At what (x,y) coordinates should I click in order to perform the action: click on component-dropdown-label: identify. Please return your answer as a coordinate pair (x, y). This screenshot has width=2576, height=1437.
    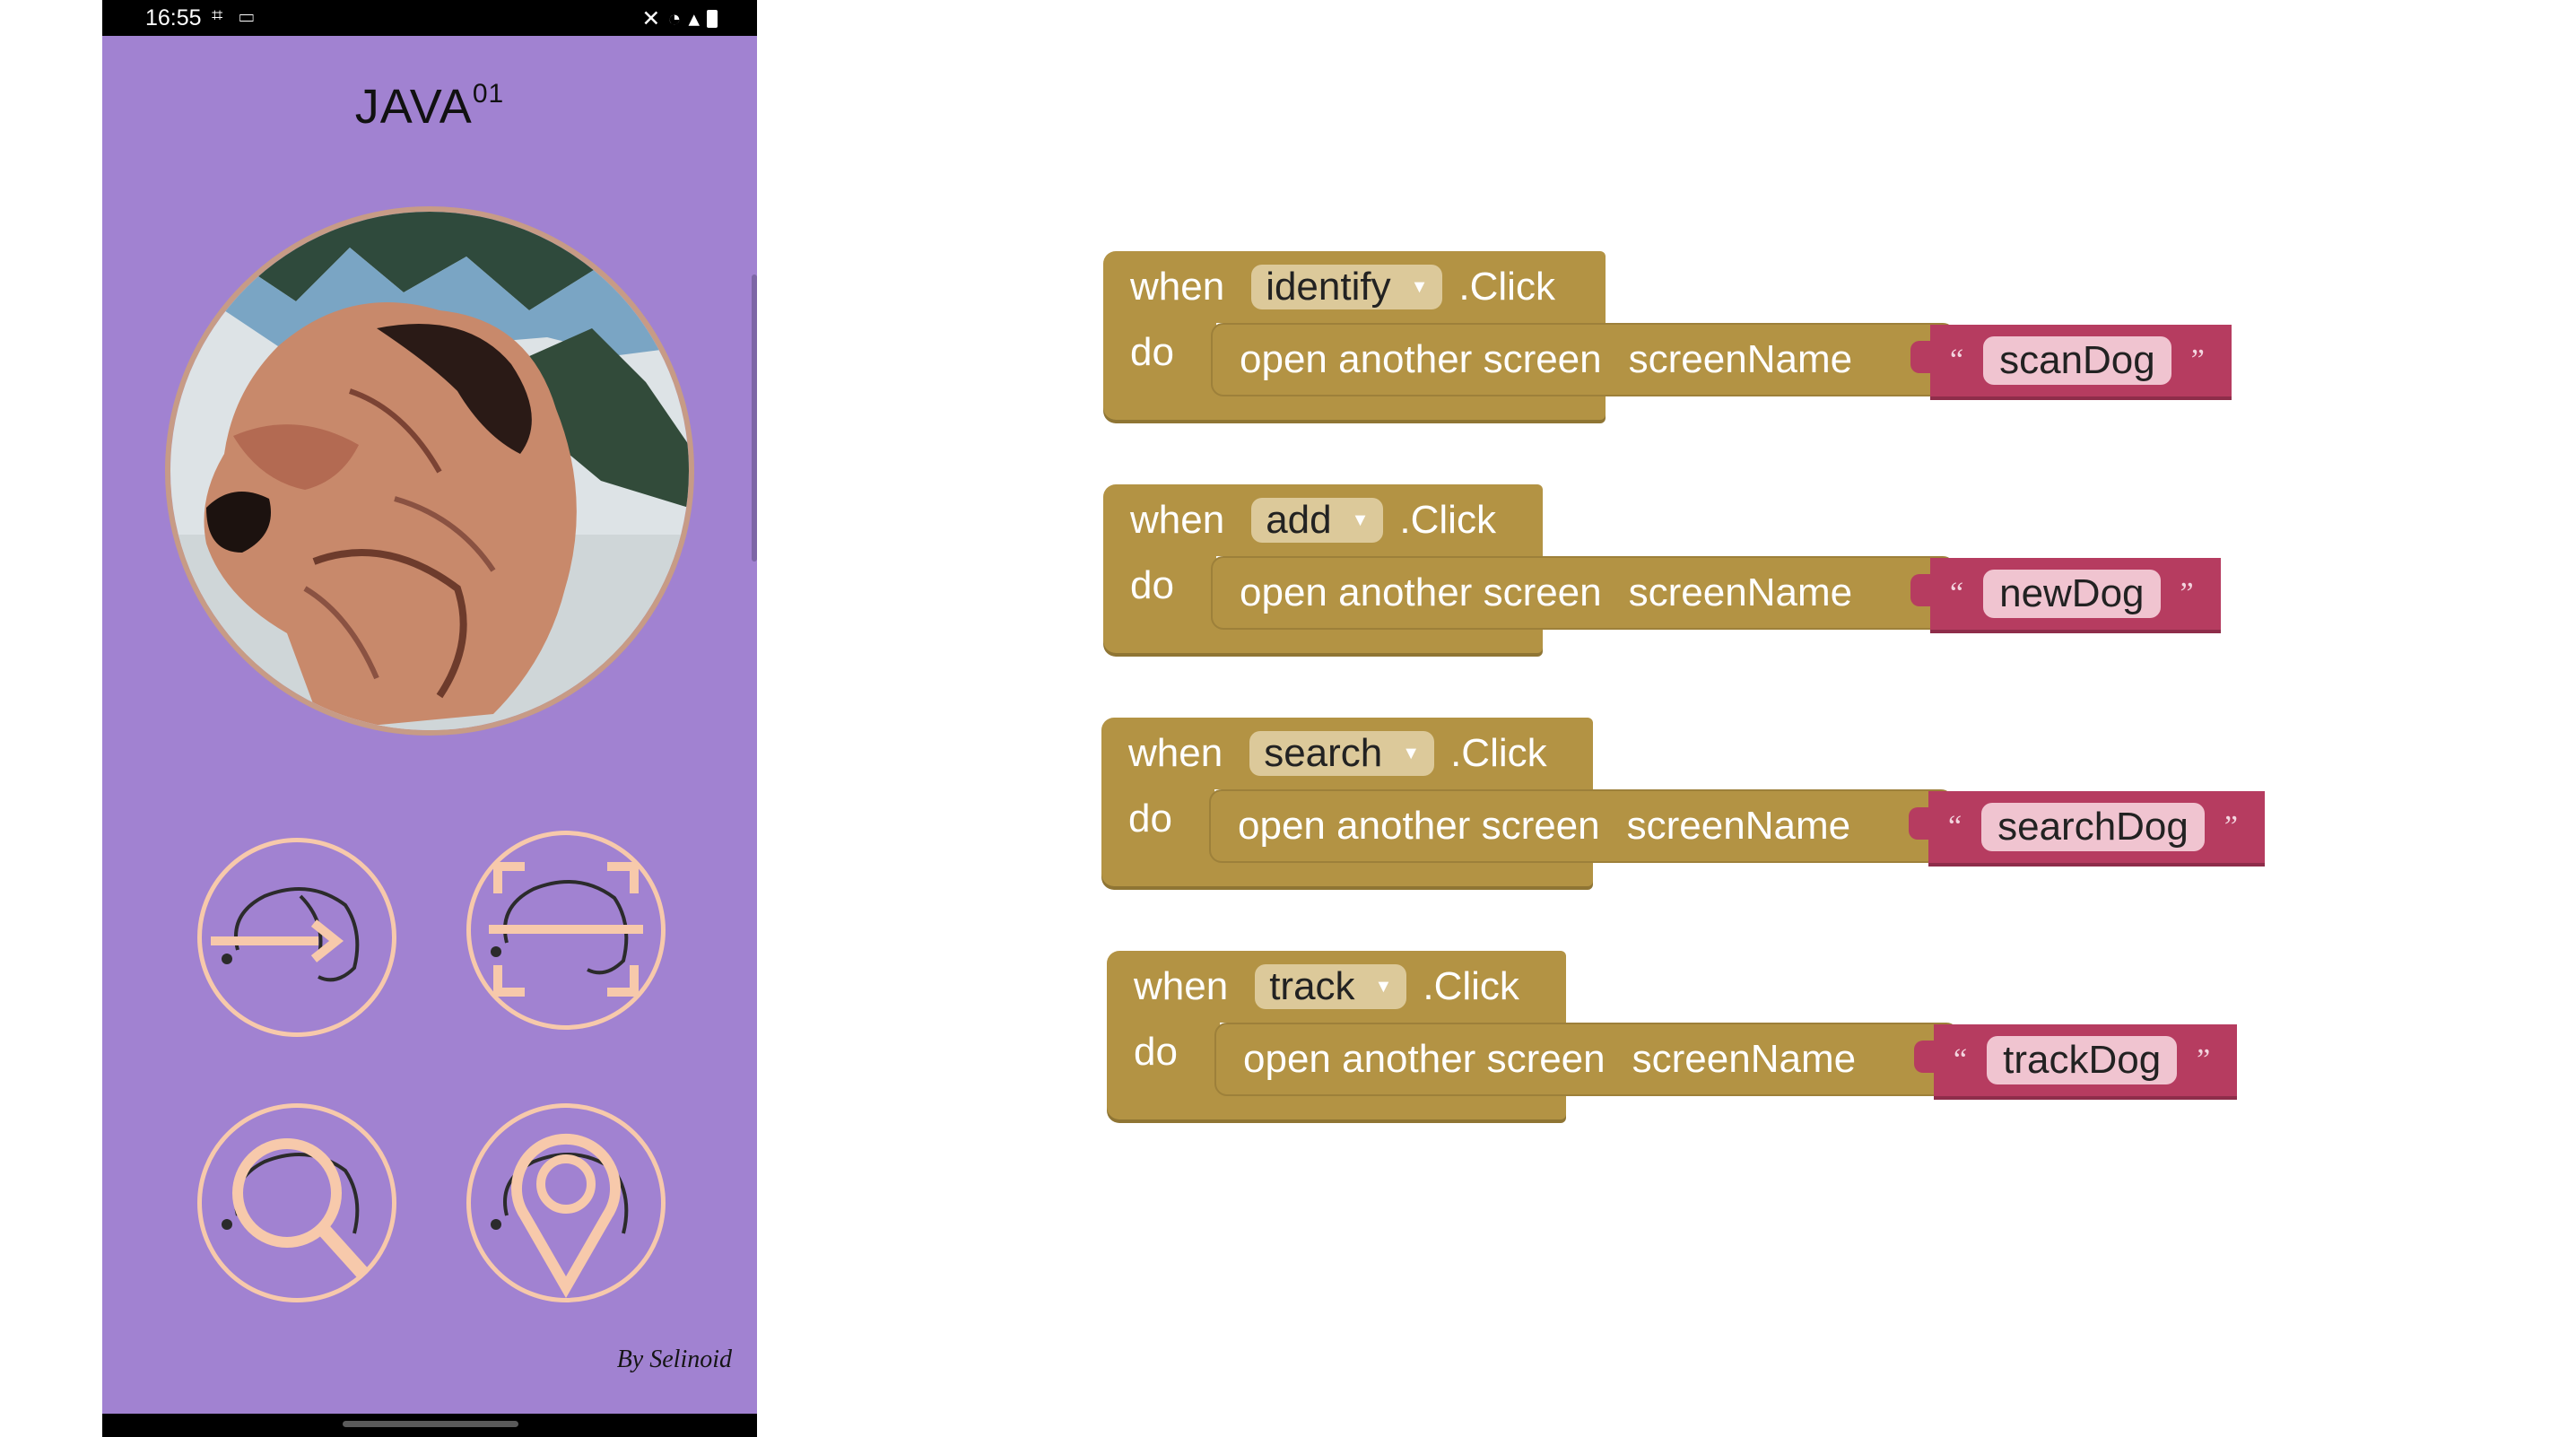
    Looking at the image, I should click on (1328, 287).